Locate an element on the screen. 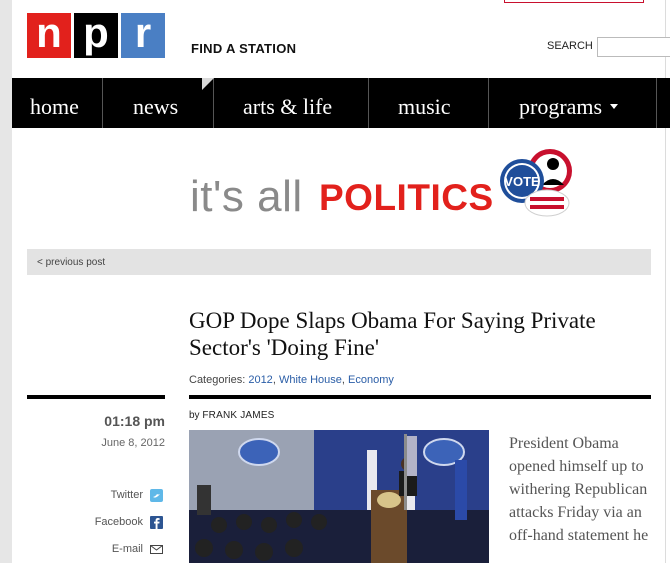  share-email-label: E-mail is located at coordinates (127, 549).